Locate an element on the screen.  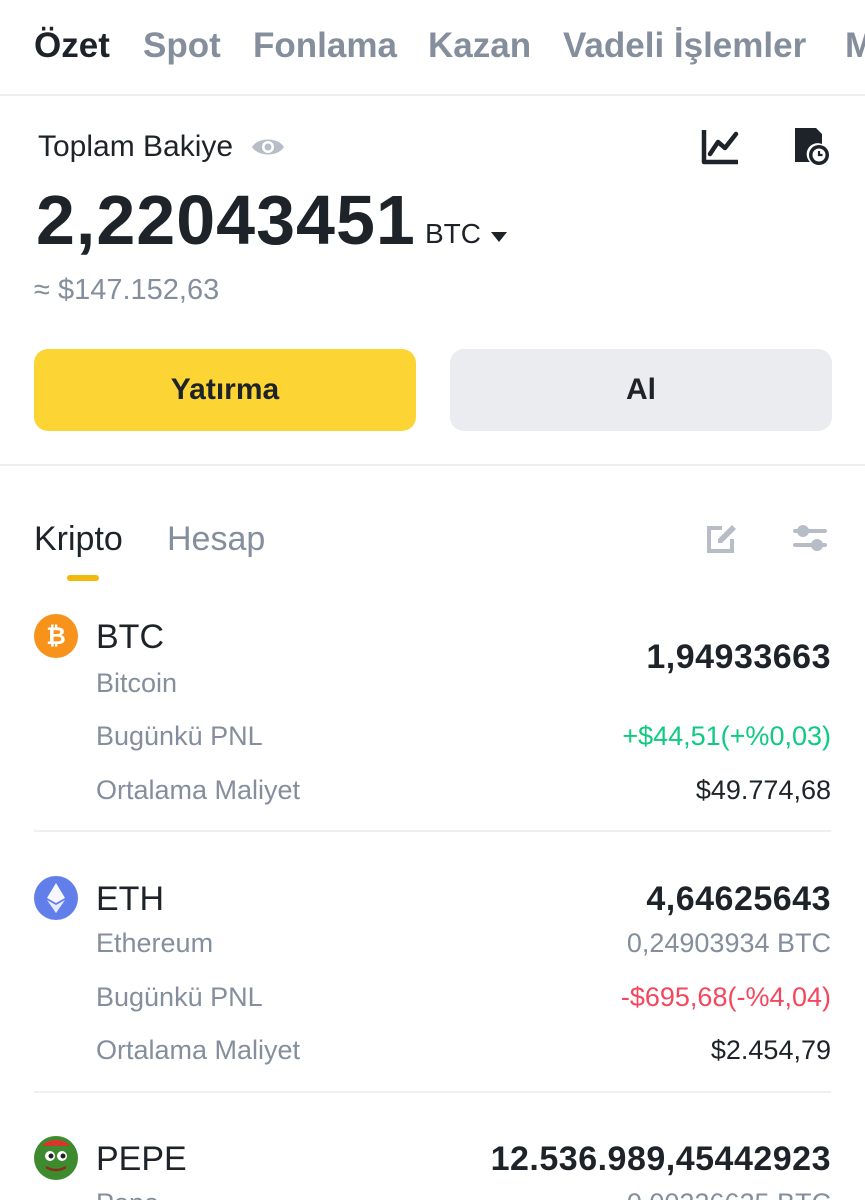
asset-symbol-eth: ETH is located at coordinates (130, 899).